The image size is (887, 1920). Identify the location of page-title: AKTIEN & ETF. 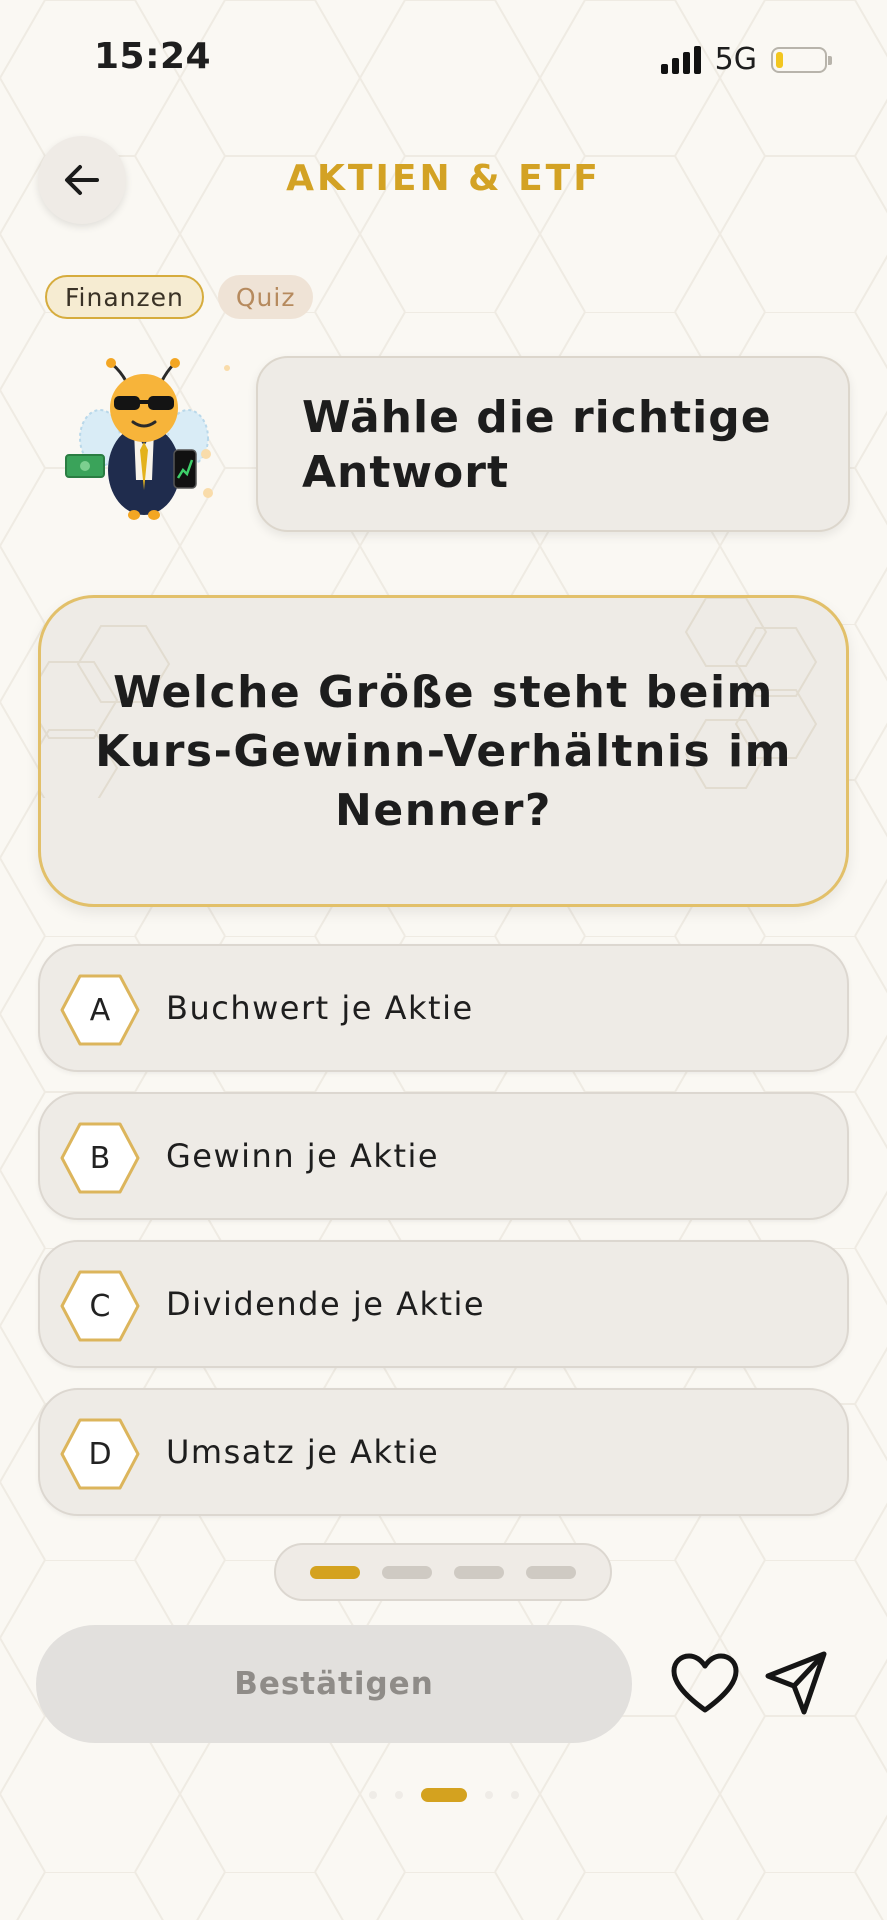
(443, 178).